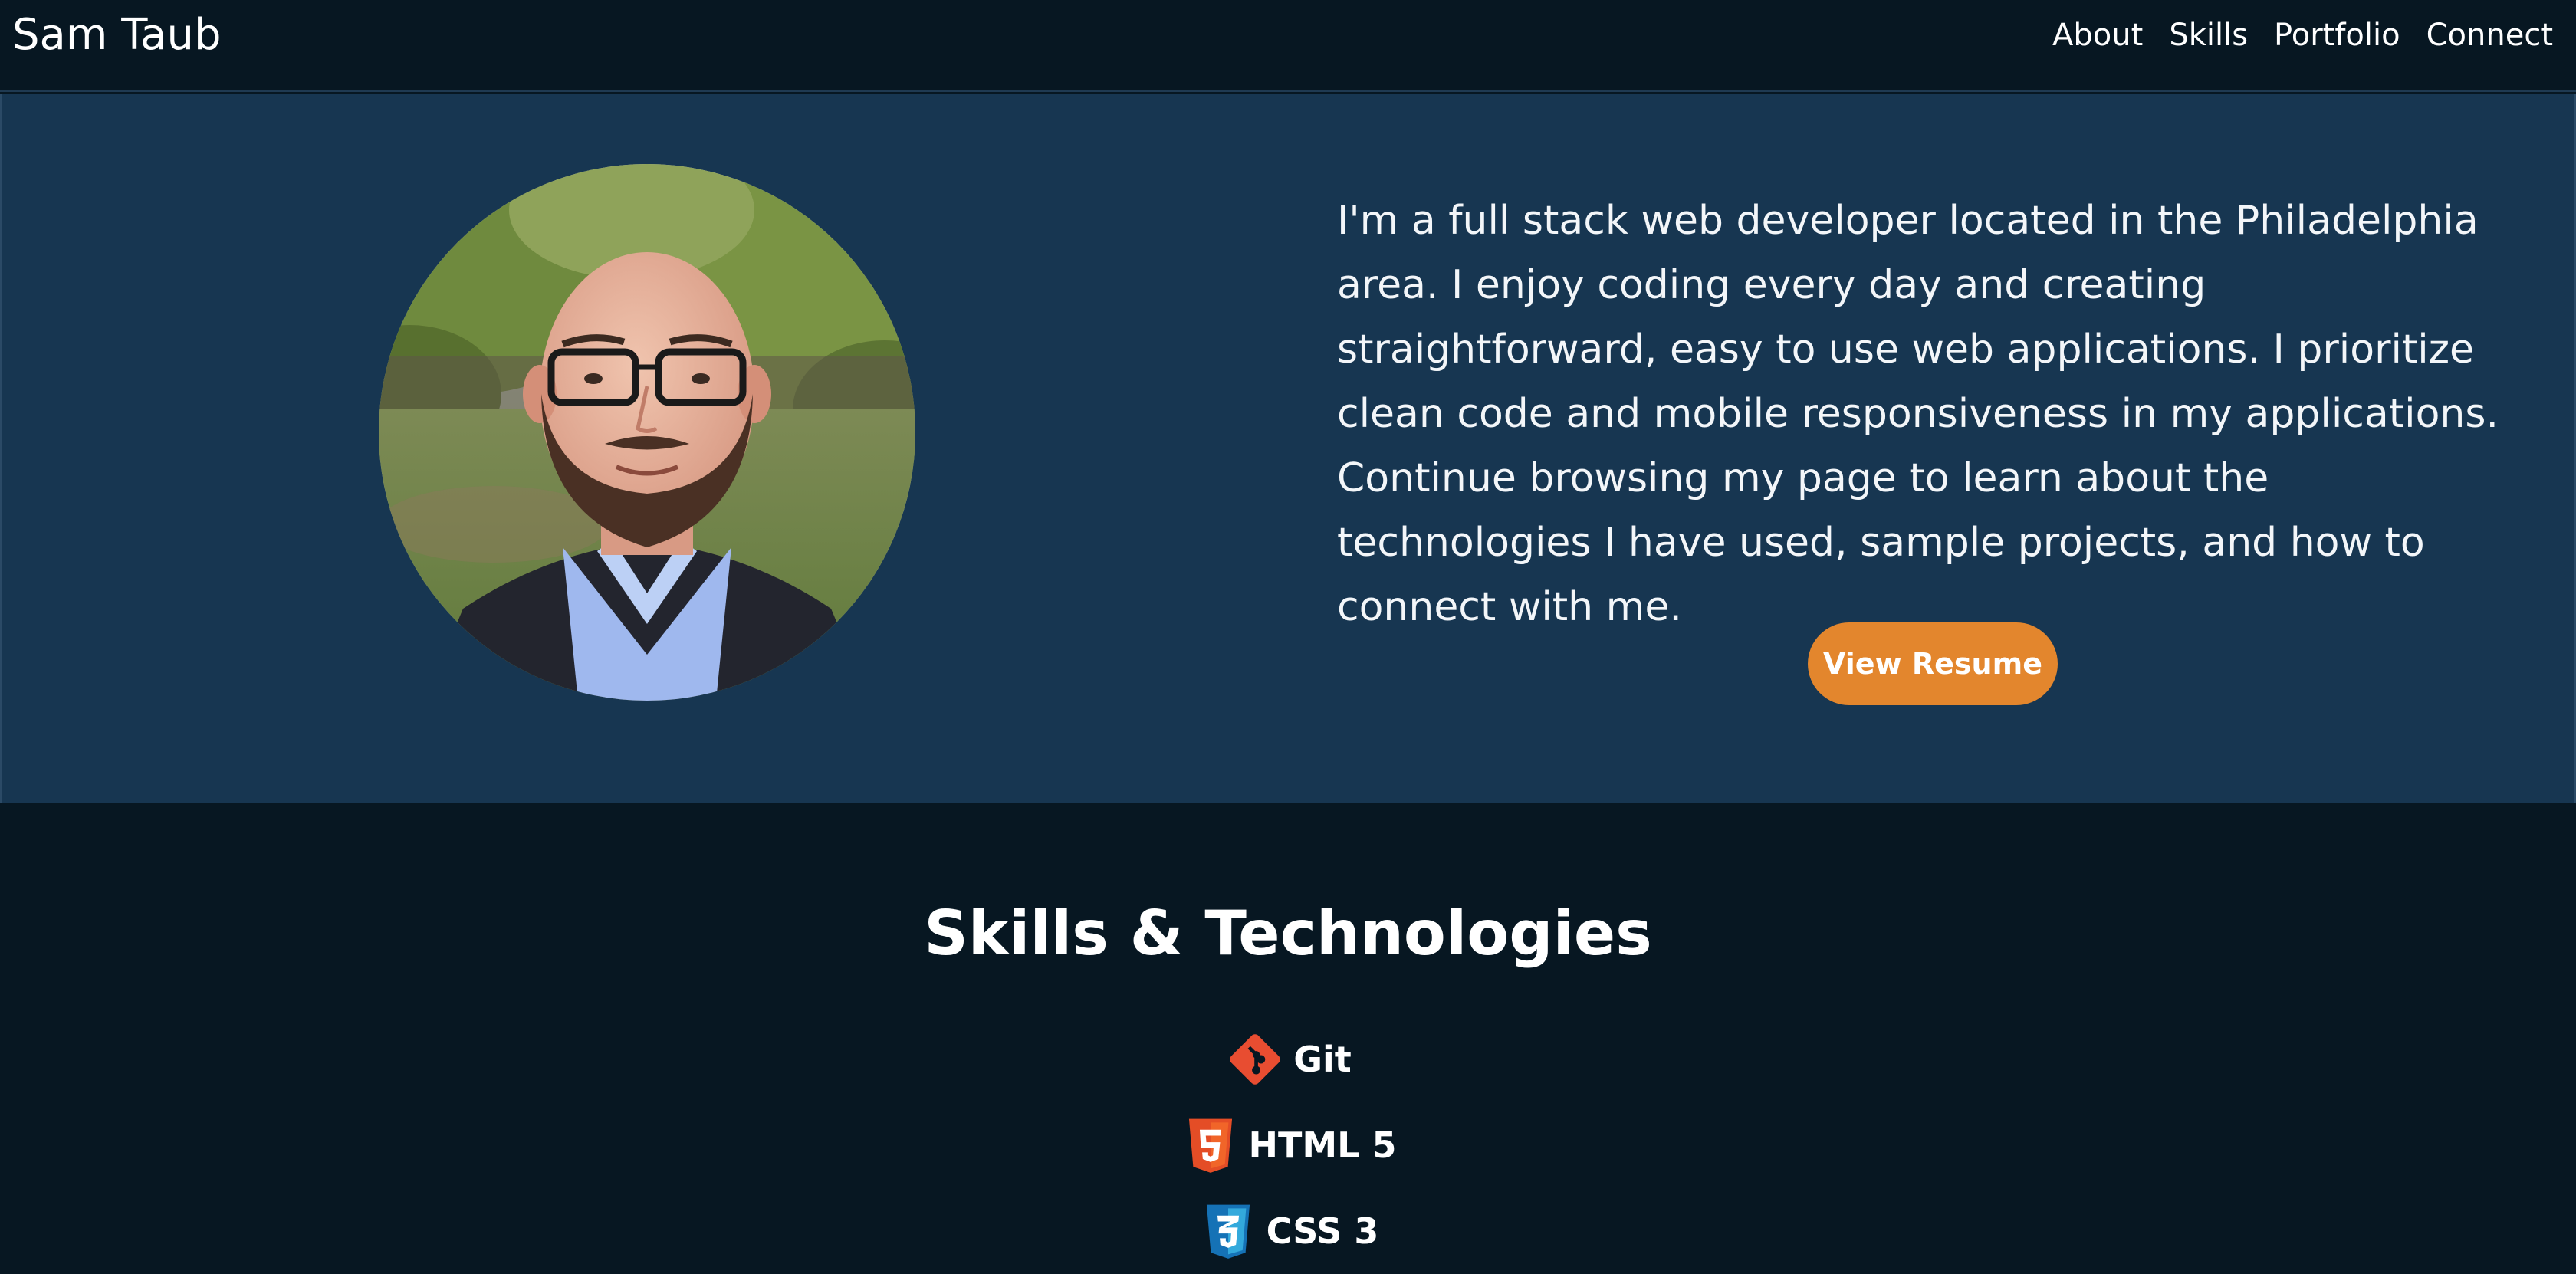 This screenshot has width=2576, height=1274. Describe the element at coordinates (117, 35) in the screenshot. I see `brand-link: Sam Taub` at that location.